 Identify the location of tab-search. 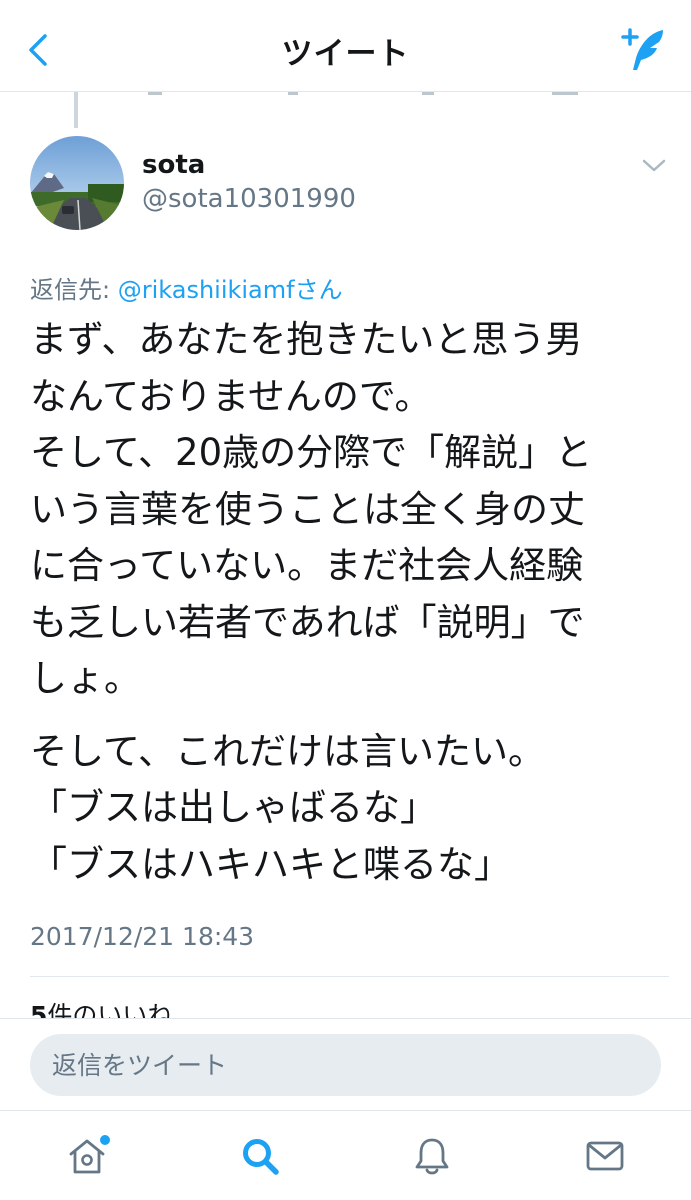
(260, 1156).